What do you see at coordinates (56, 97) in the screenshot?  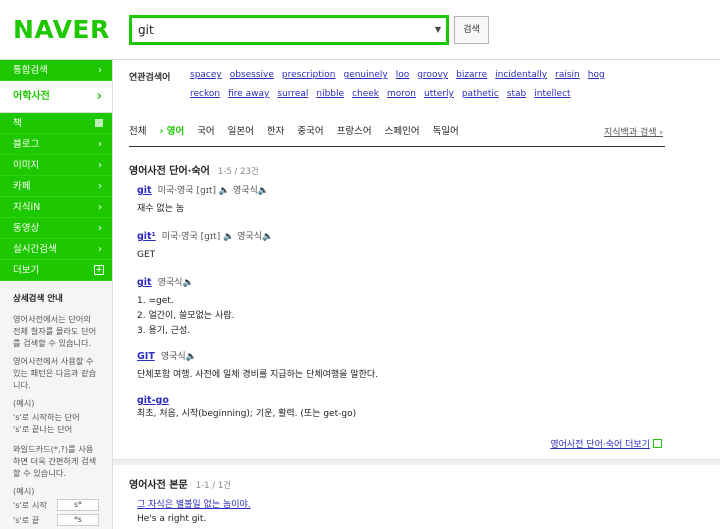 I see `sidebar-item-dictionary: 어학사전 ›` at bounding box center [56, 97].